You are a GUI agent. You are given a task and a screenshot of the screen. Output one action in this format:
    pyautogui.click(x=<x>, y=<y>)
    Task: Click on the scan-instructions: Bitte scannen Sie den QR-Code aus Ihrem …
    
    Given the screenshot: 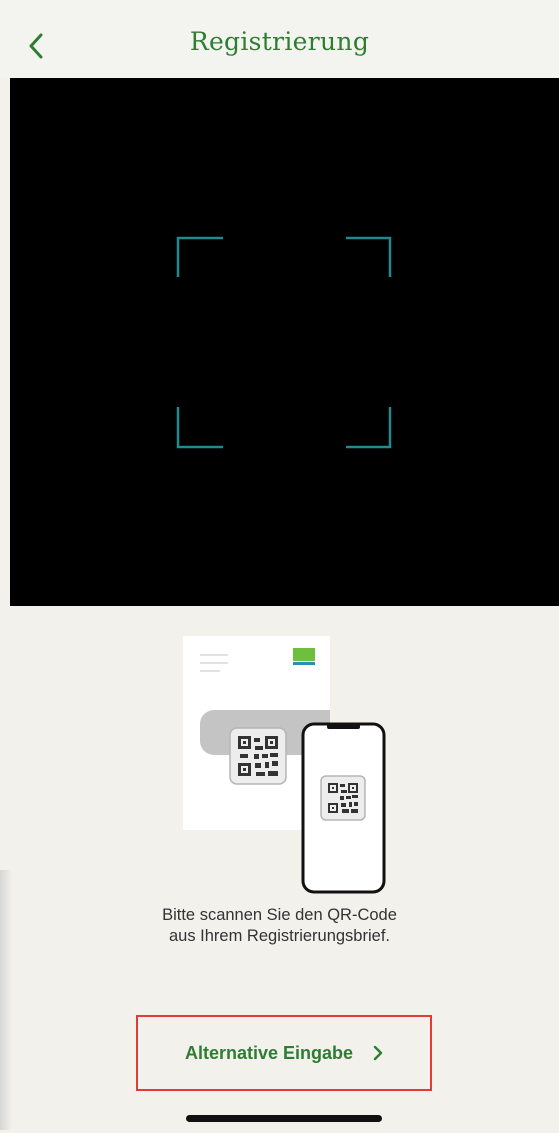 What is the action you would take?
    pyautogui.click(x=279, y=926)
    